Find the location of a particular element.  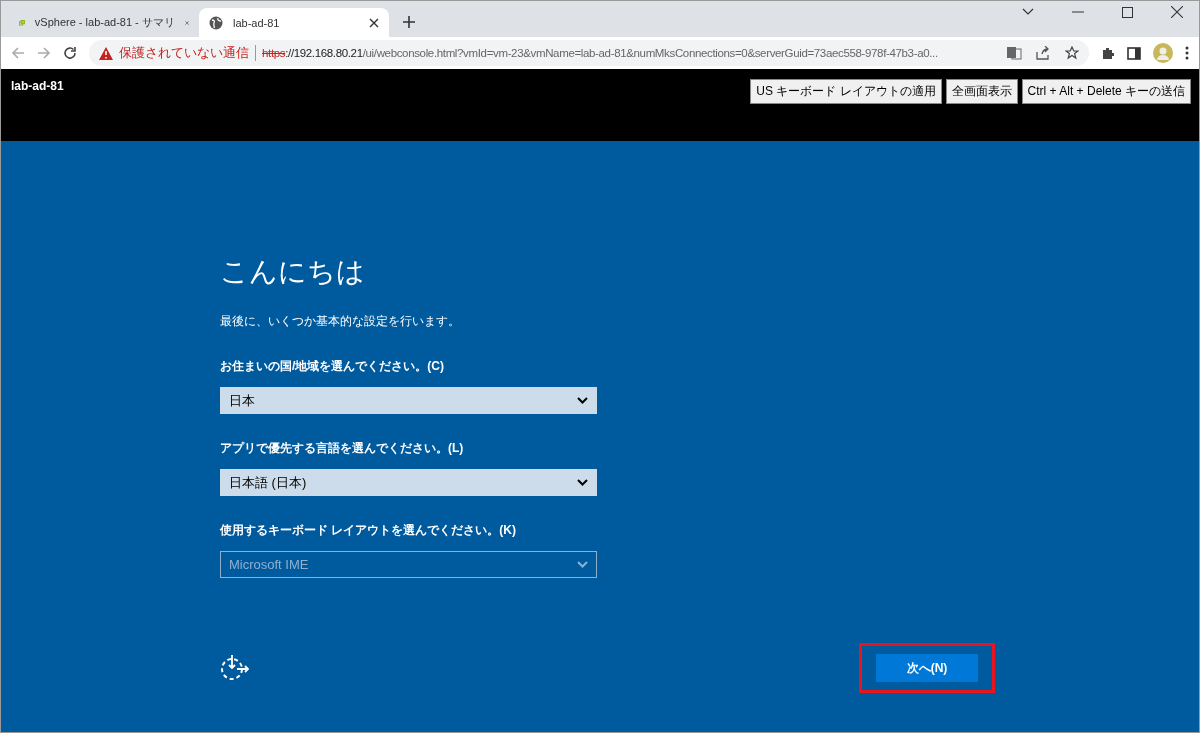

reload-icon is located at coordinates (70, 53).